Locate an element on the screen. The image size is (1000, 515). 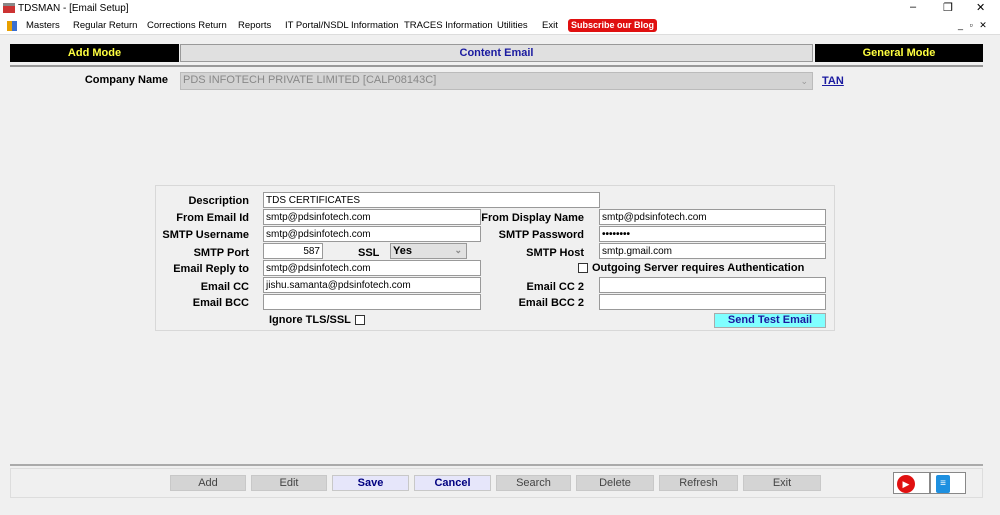
general-mode-label: General Mode is located at coordinates (899, 53).